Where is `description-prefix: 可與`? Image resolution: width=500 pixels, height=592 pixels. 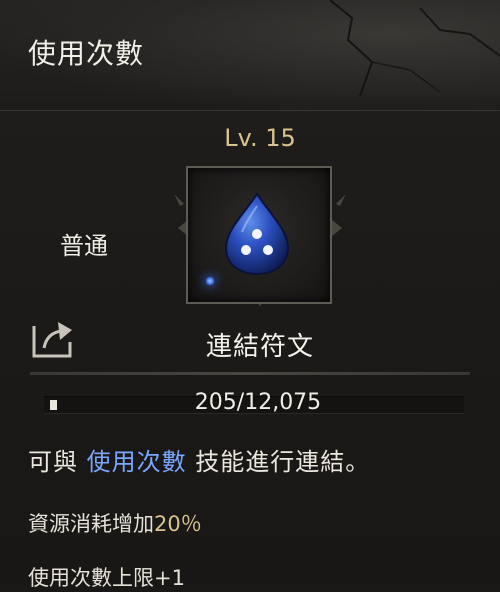 description-prefix: 可與 is located at coordinates (53, 462).